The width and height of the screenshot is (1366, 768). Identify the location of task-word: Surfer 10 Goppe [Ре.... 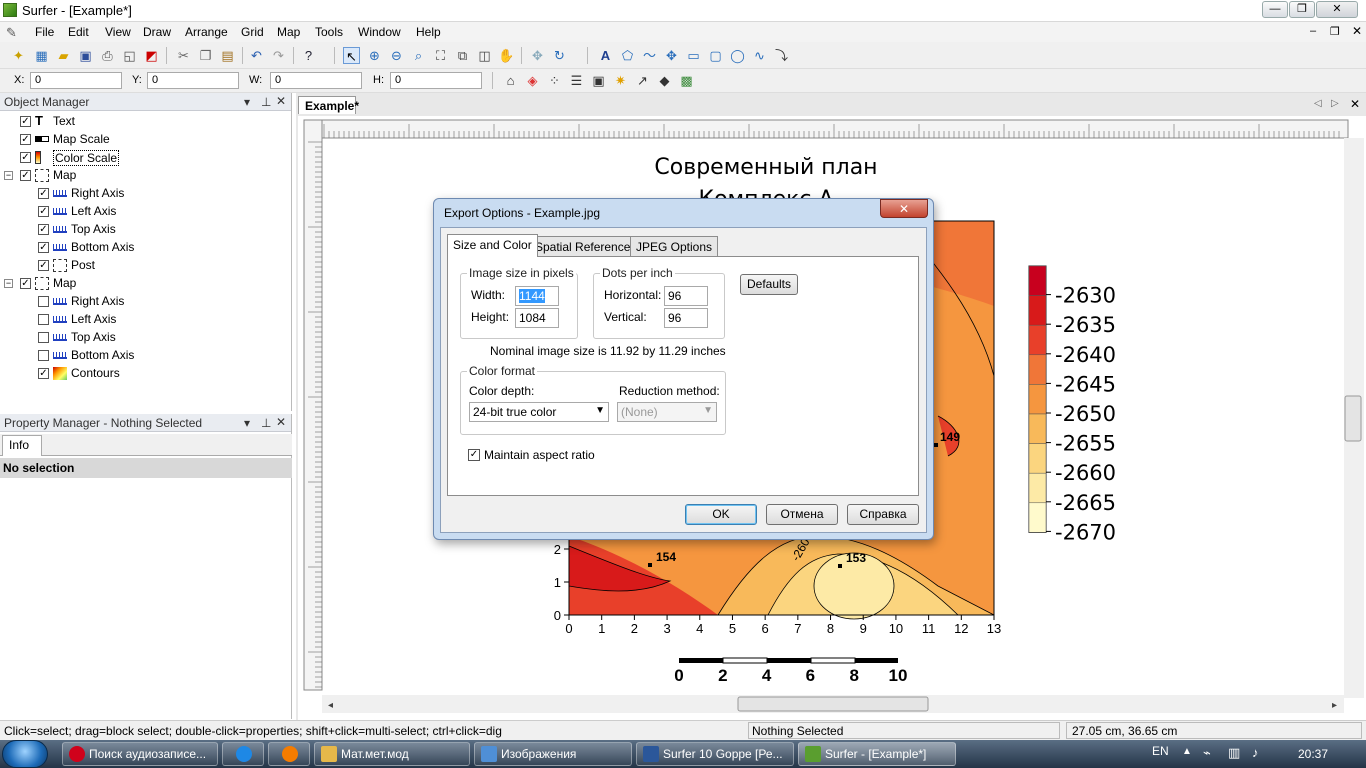
(715, 754).